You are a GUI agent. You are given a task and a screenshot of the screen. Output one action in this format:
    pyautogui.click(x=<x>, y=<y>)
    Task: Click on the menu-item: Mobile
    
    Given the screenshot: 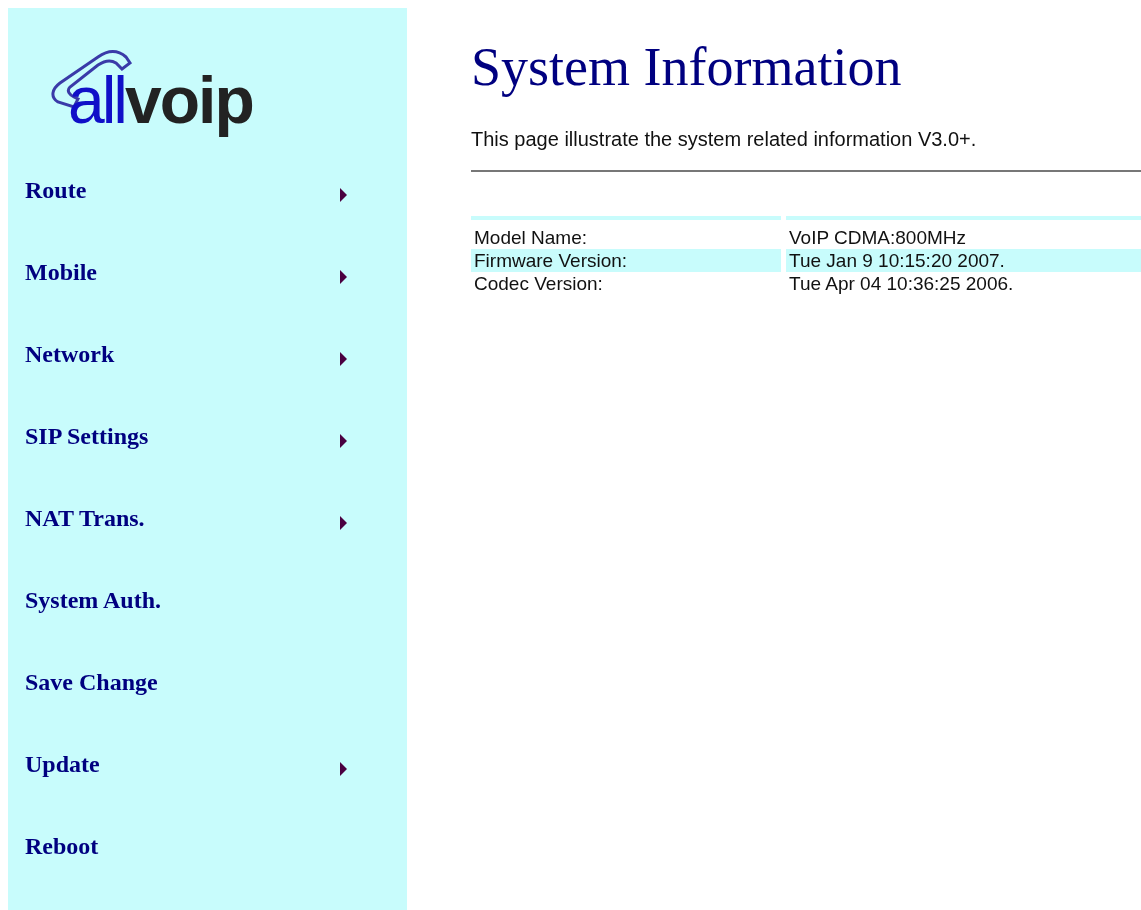 What is the action you would take?
    pyautogui.click(x=61, y=272)
    